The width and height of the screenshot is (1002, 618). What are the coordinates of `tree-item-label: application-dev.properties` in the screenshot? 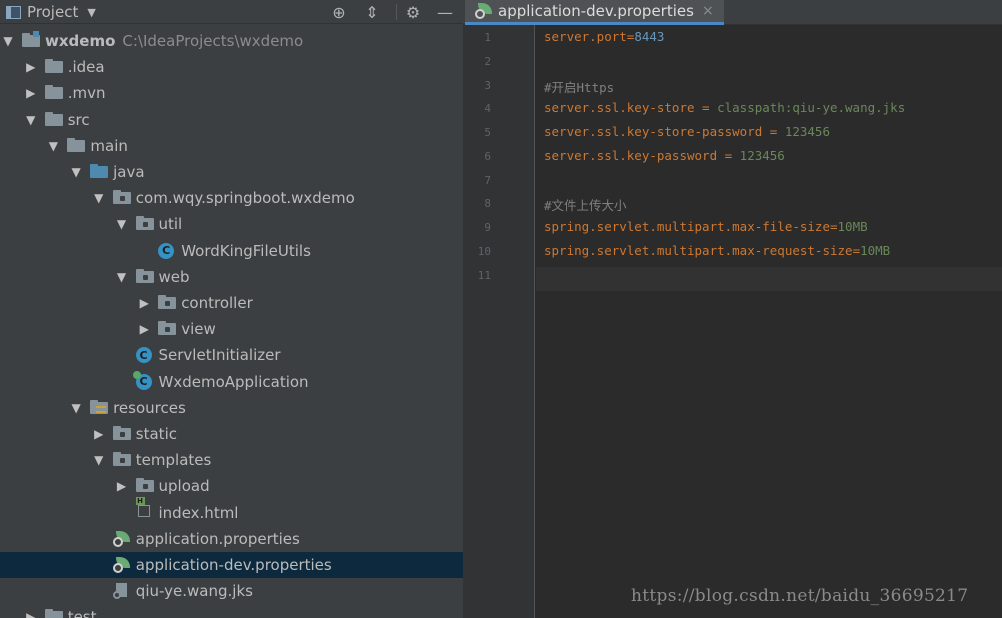 It's located at (233, 565).